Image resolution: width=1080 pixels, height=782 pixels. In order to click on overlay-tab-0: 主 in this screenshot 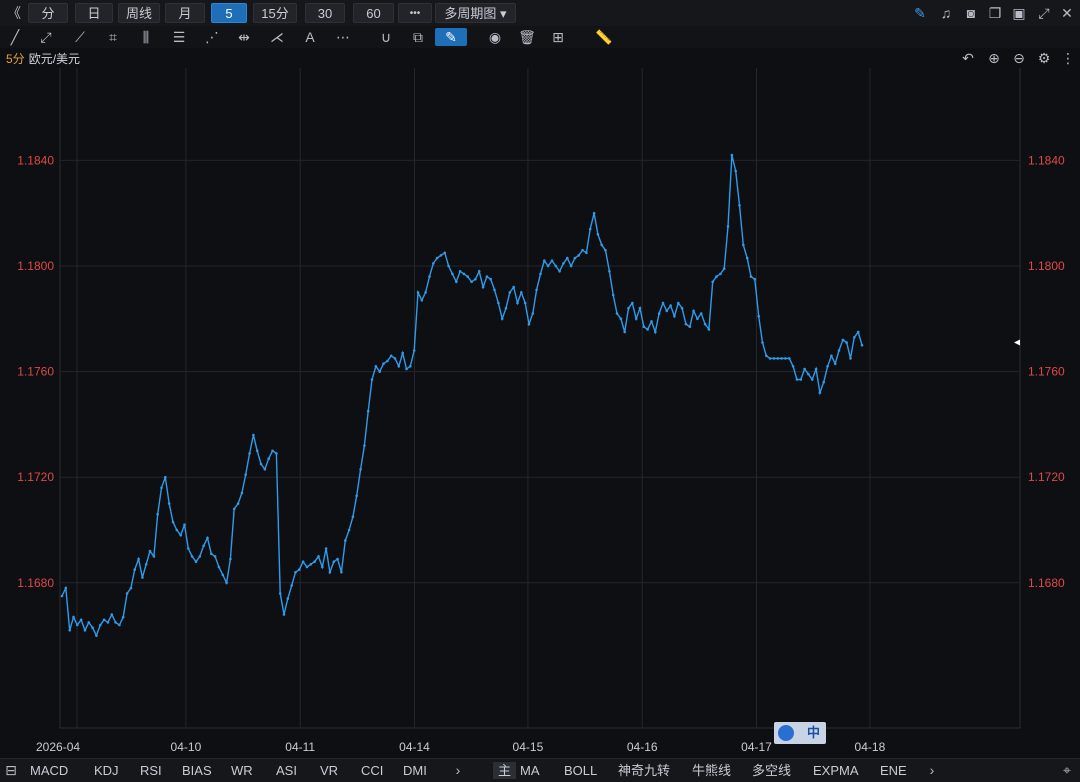, I will do `click(505, 770)`.